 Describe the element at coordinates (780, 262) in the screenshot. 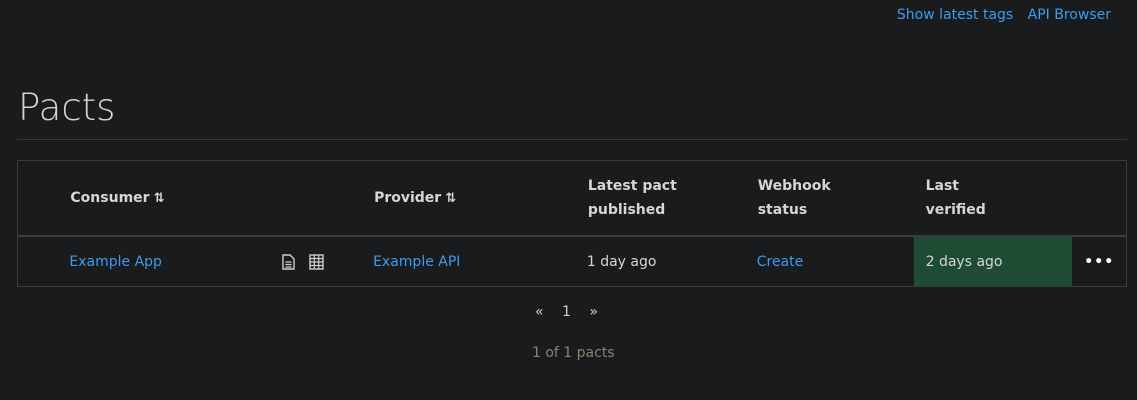

I see `webhook-create-link: Create` at that location.